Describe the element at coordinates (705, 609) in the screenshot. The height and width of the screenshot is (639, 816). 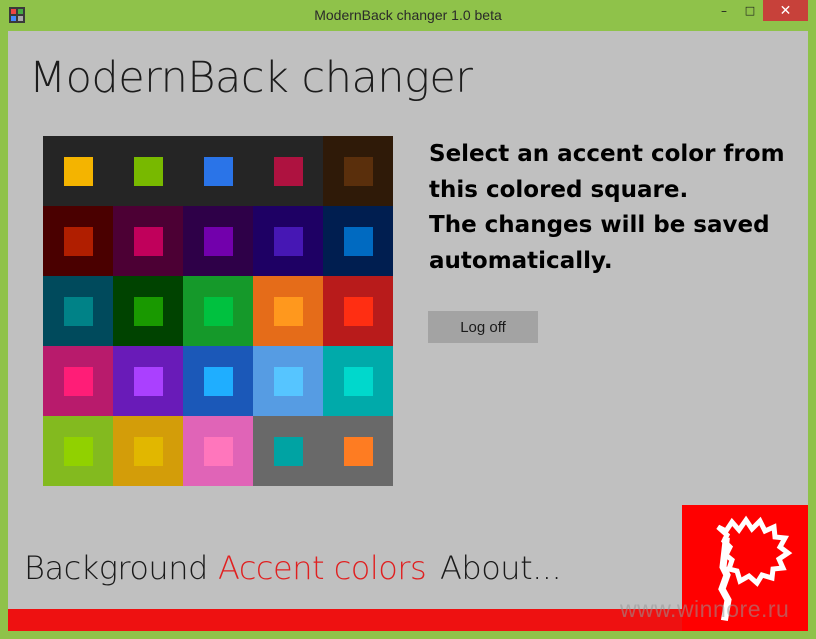
I see `watermark-text: www.winnore.ru` at that location.